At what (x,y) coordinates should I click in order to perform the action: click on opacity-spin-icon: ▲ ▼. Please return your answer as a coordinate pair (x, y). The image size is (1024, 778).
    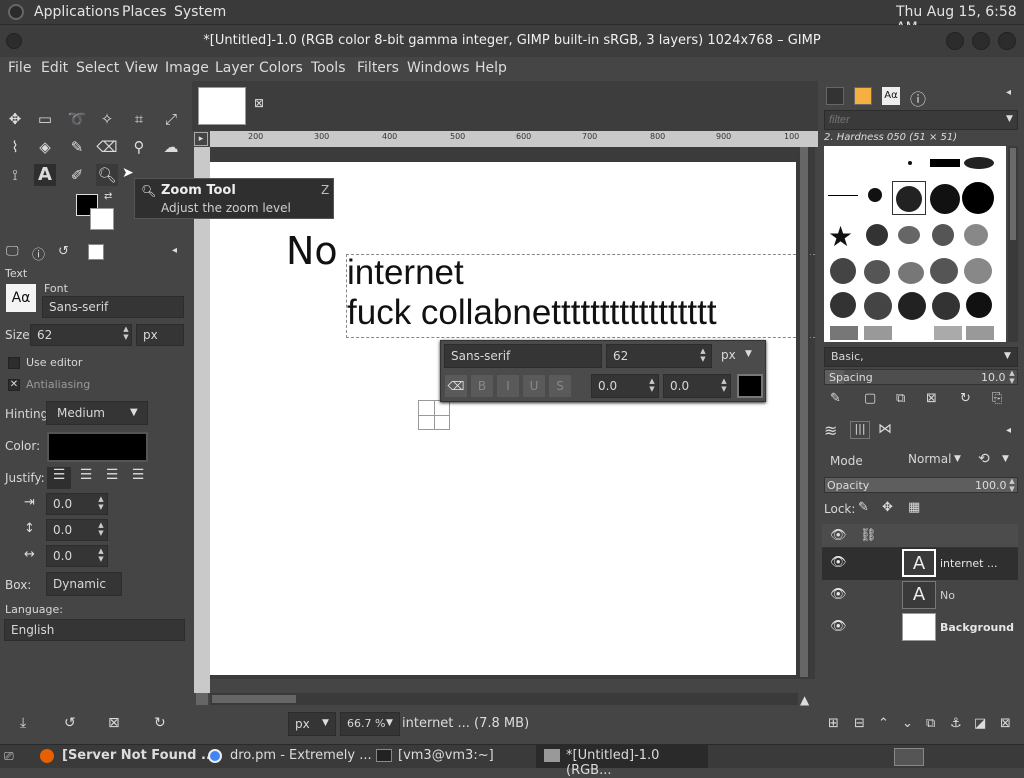
    Looking at the image, I should click on (1012, 485).